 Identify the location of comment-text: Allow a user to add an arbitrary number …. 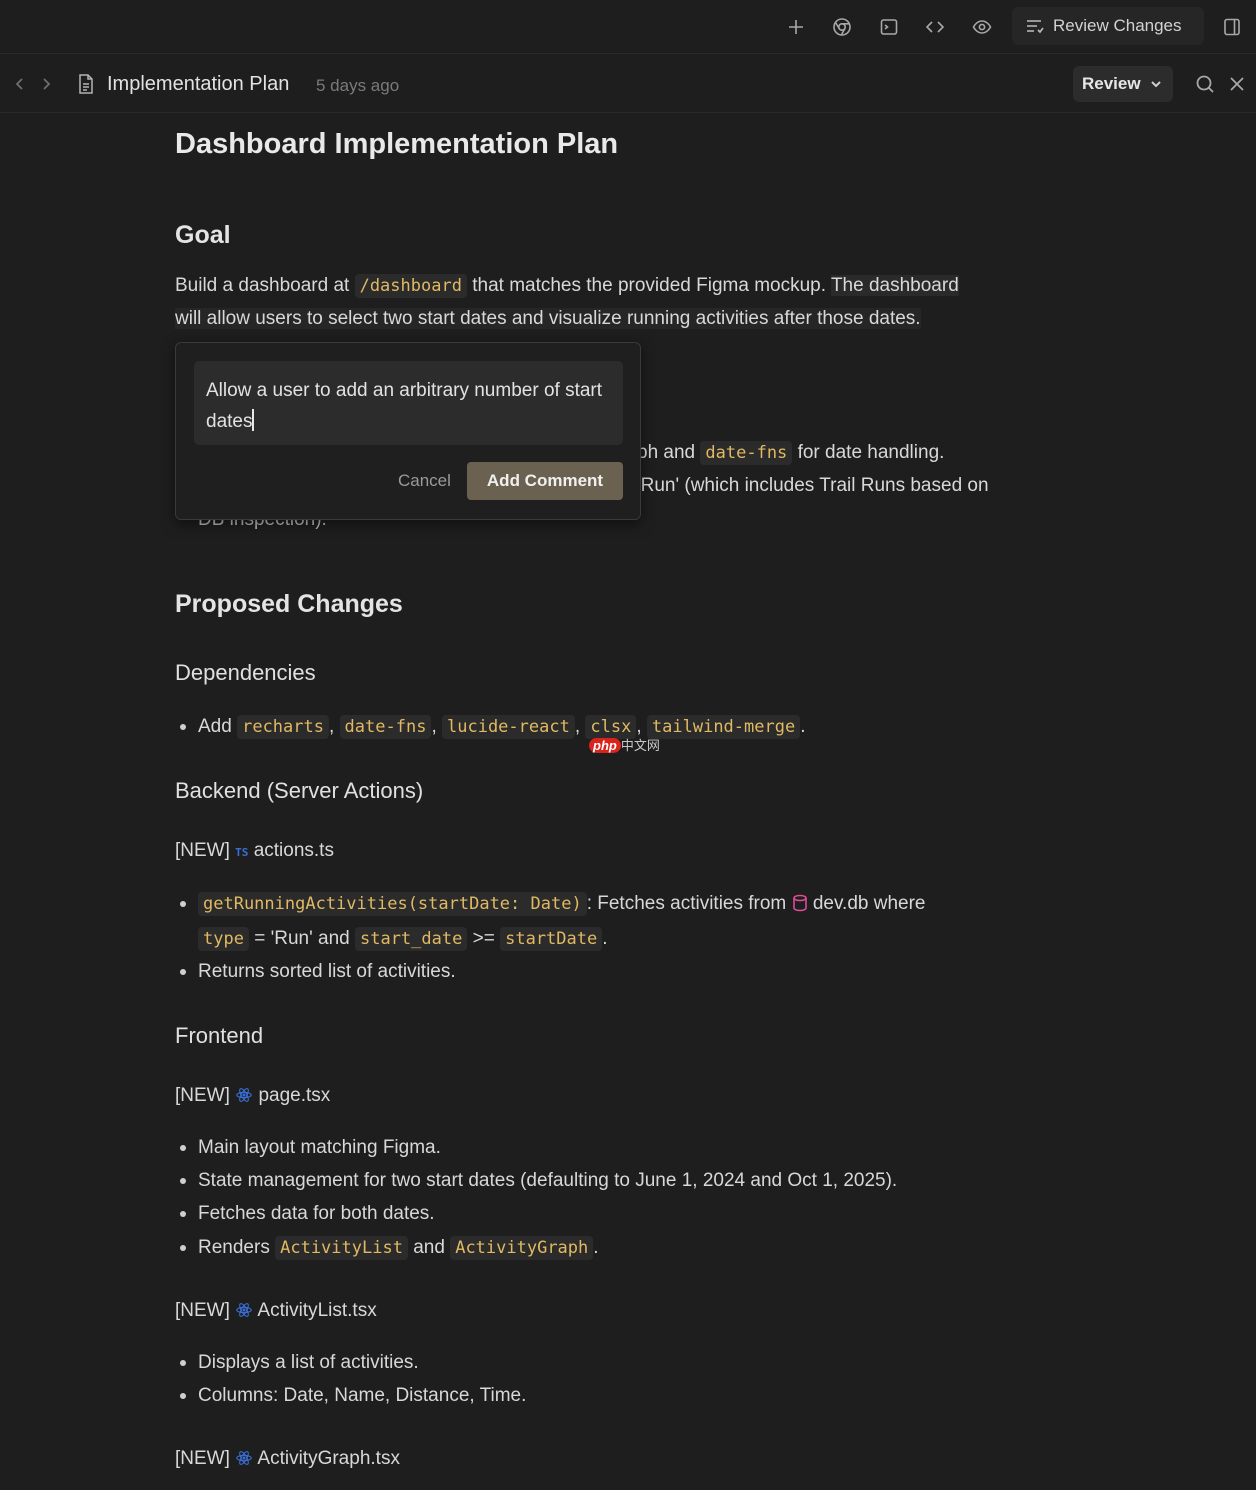
(404, 406).